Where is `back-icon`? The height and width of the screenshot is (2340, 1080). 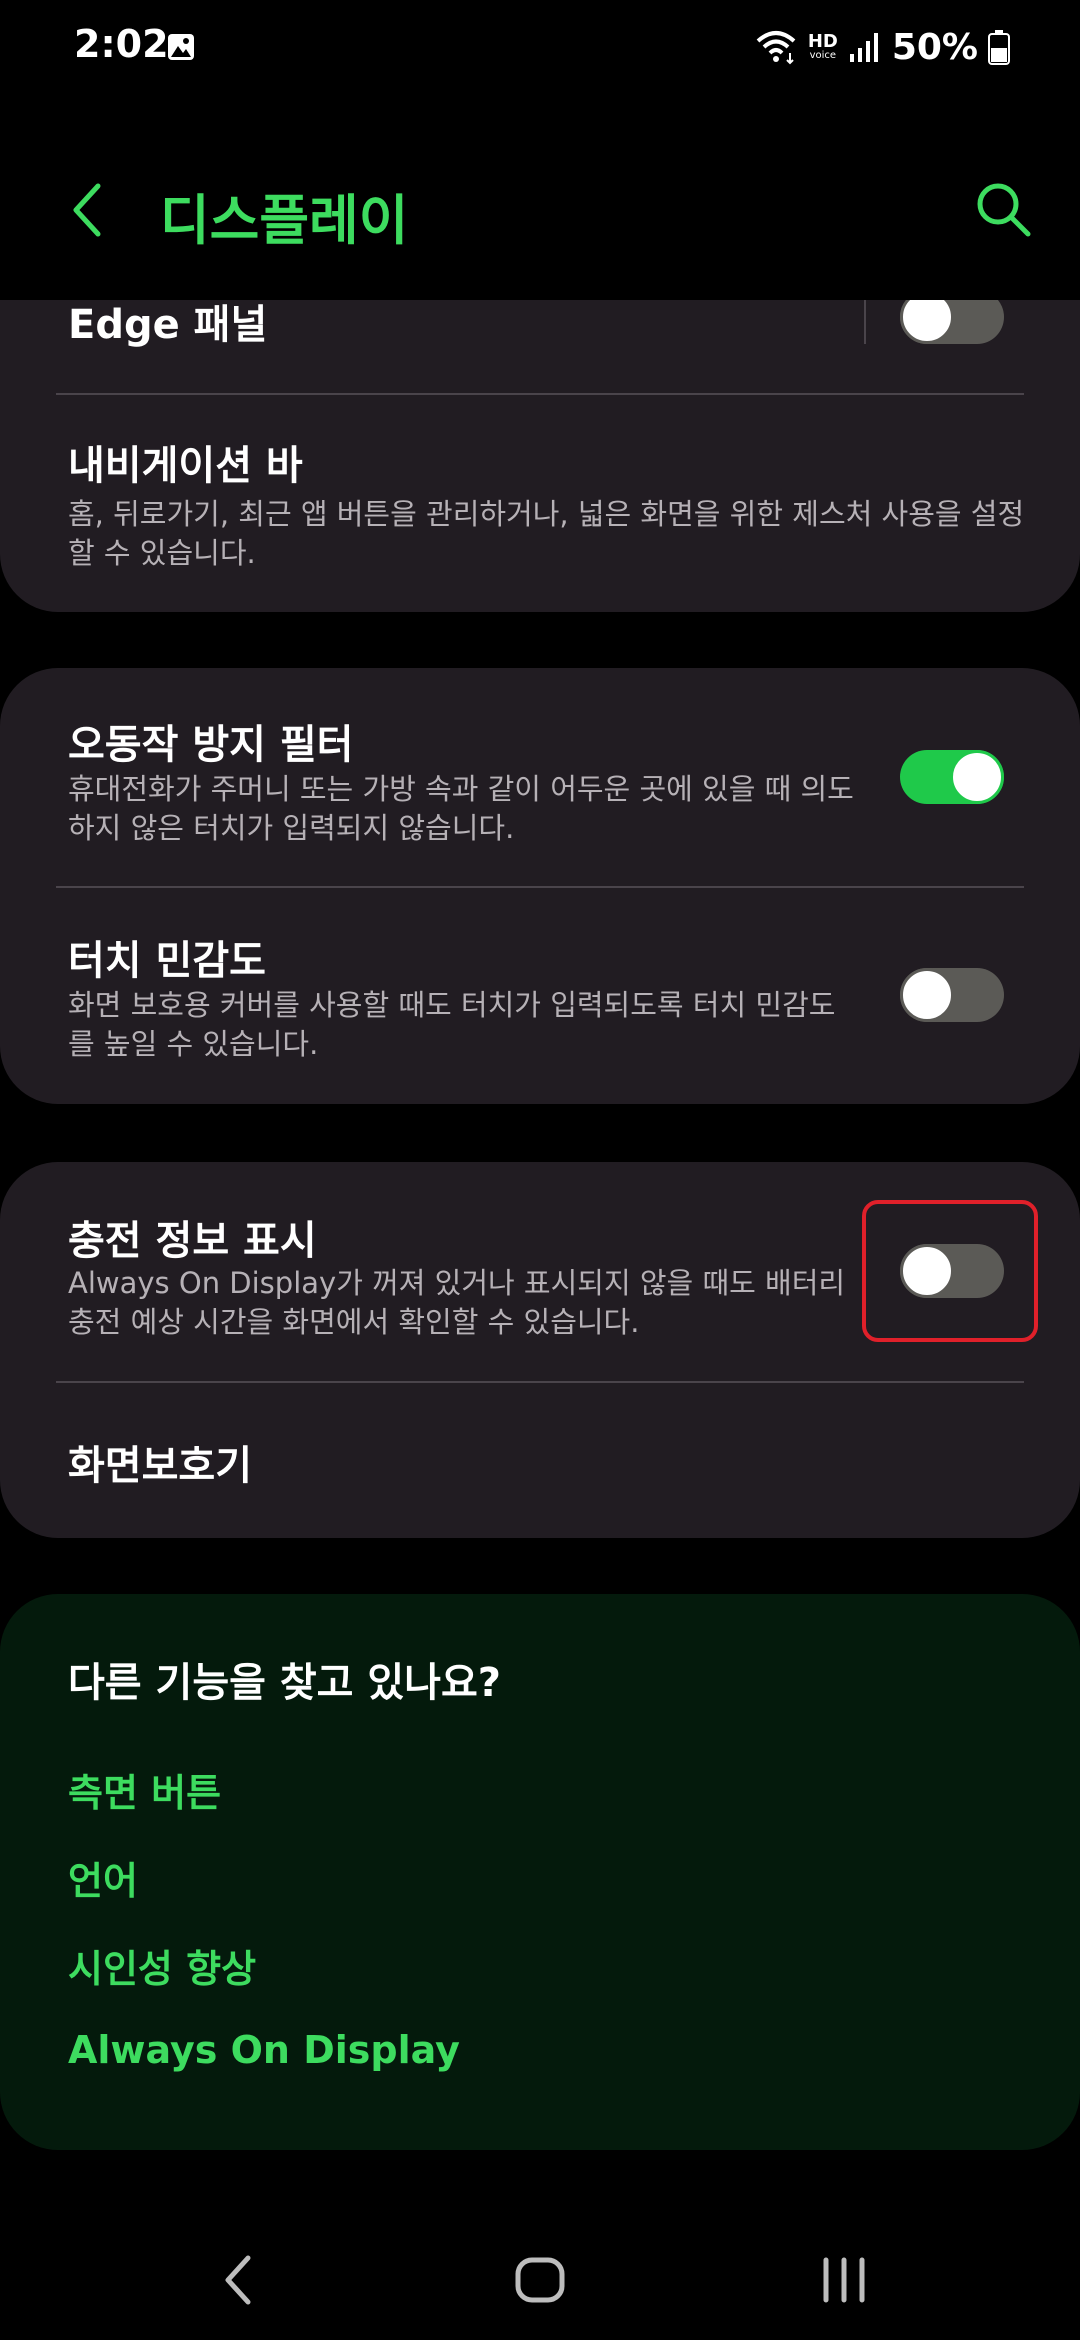 back-icon is located at coordinates (240, 2280).